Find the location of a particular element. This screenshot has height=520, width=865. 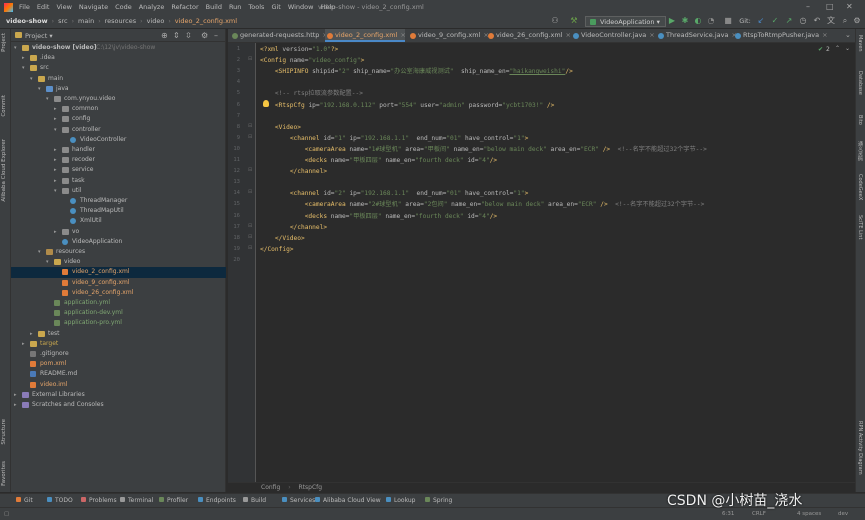

tree-item: ▾ java is located at coordinates (118, 89).